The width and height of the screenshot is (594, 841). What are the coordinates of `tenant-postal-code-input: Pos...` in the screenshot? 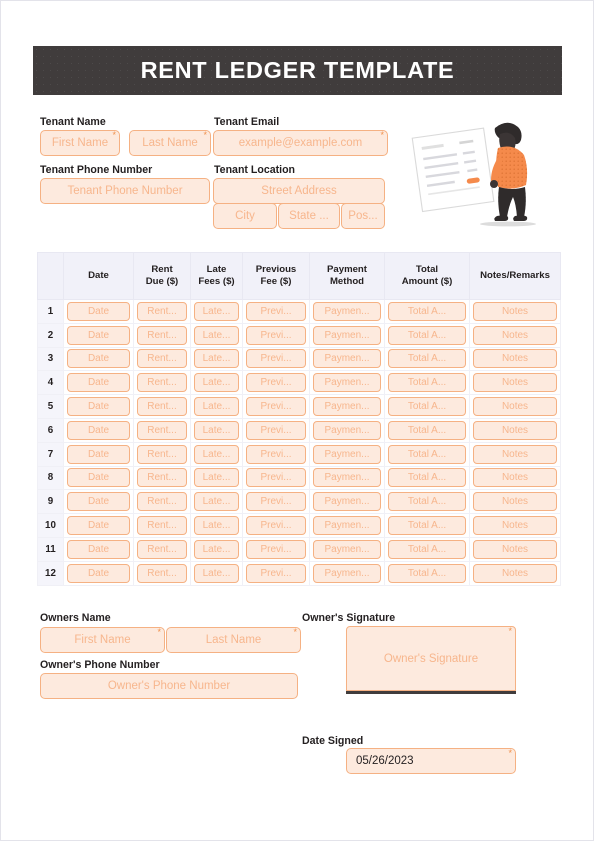 It's located at (363, 216).